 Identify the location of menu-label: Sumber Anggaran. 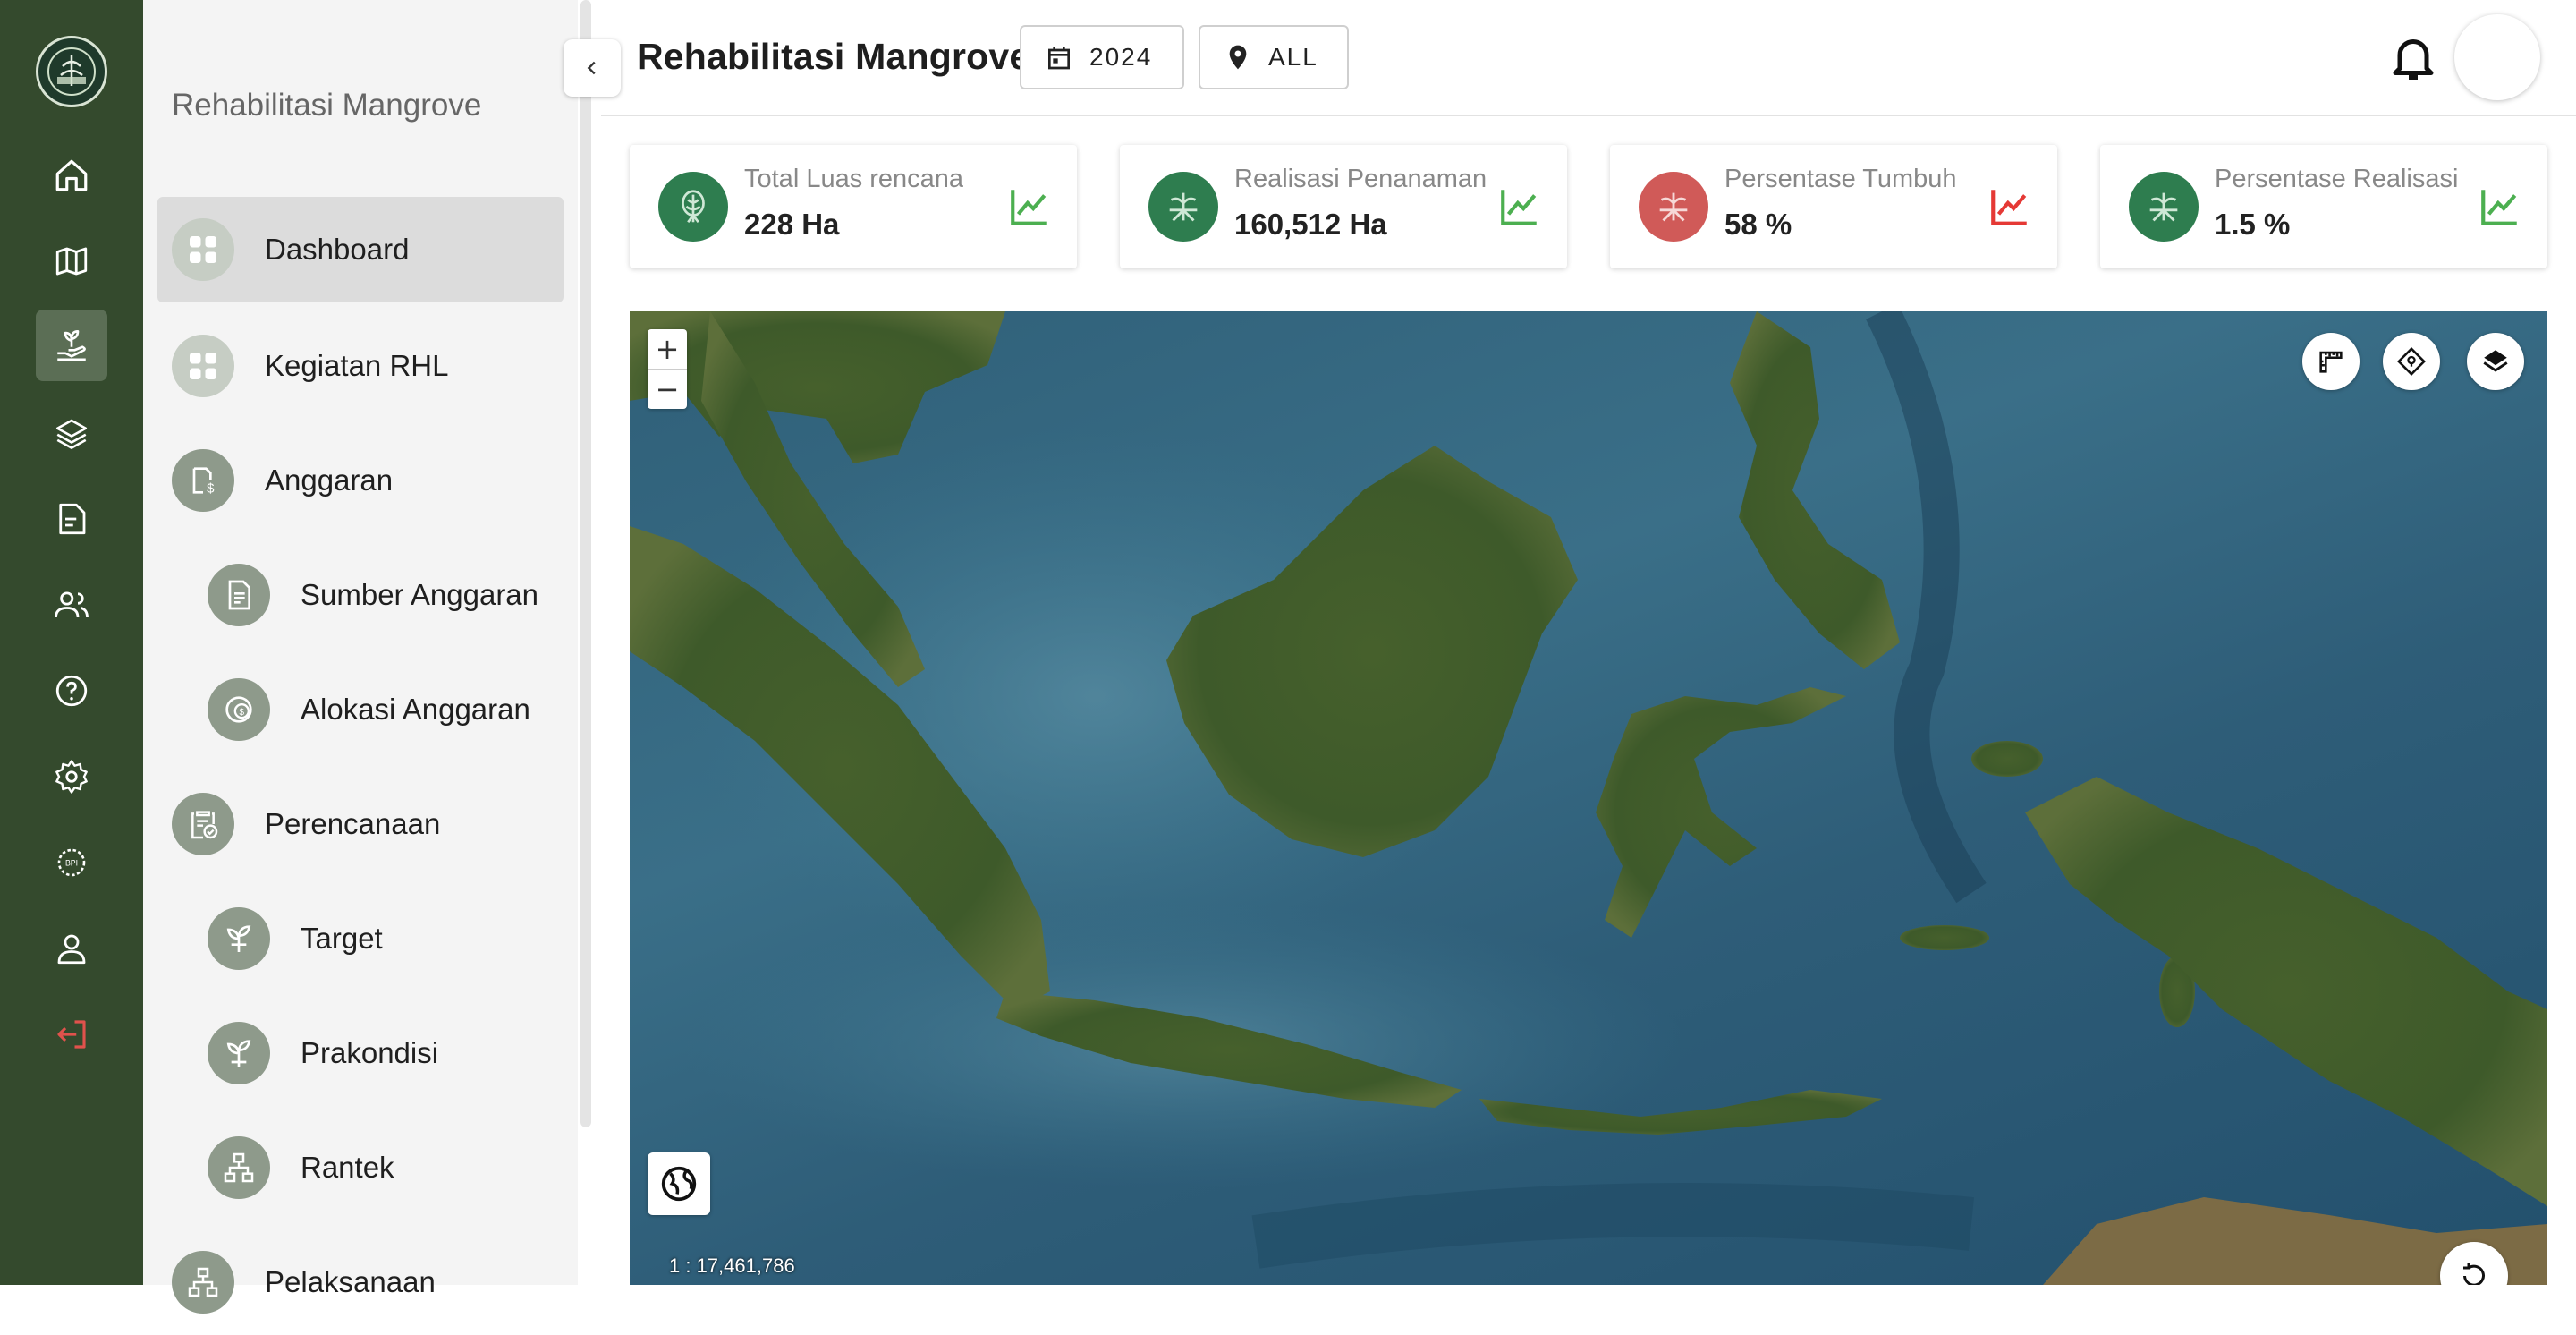
(420, 594).